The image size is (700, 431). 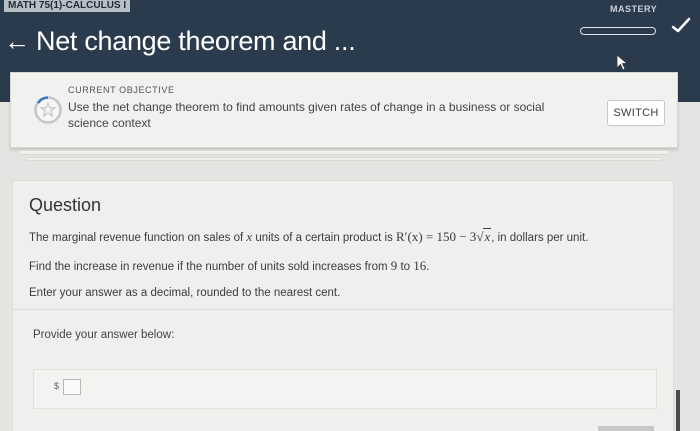 What do you see at coordinates (634, 9) in the screenshot?
I see `mastery-label: MASTERY` at bounding box center [634, 9].